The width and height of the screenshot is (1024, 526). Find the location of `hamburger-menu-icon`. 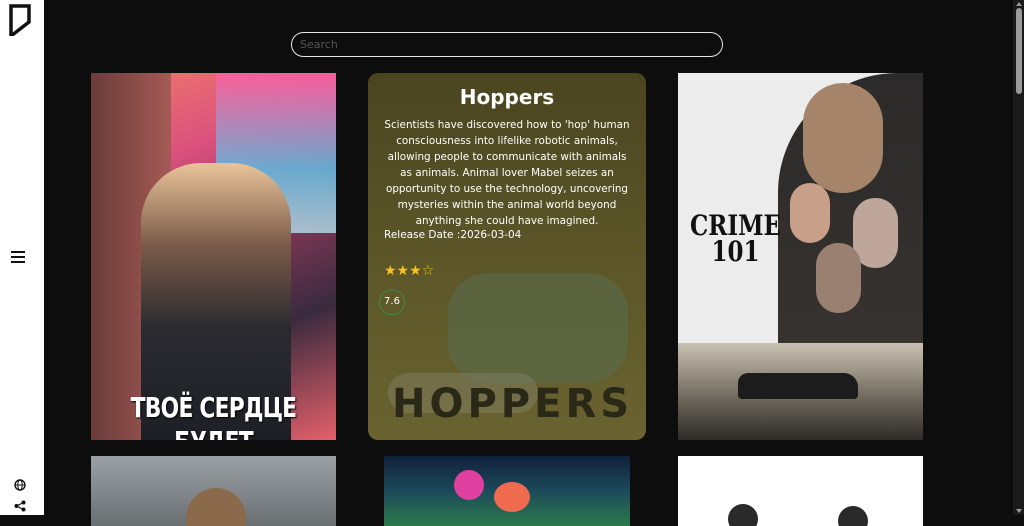

hamburger-menu-icon is located at coordinates (18, 258).